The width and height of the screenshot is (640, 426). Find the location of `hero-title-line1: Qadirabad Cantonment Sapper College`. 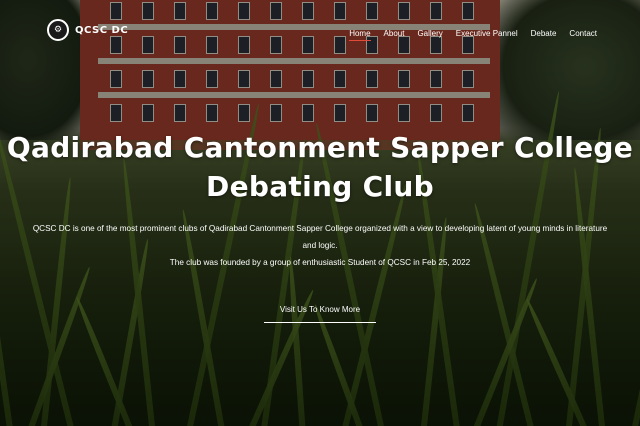

hero-title-line1: Qadirabad Cantonment Sapper College is located at coordinates (320, 147).